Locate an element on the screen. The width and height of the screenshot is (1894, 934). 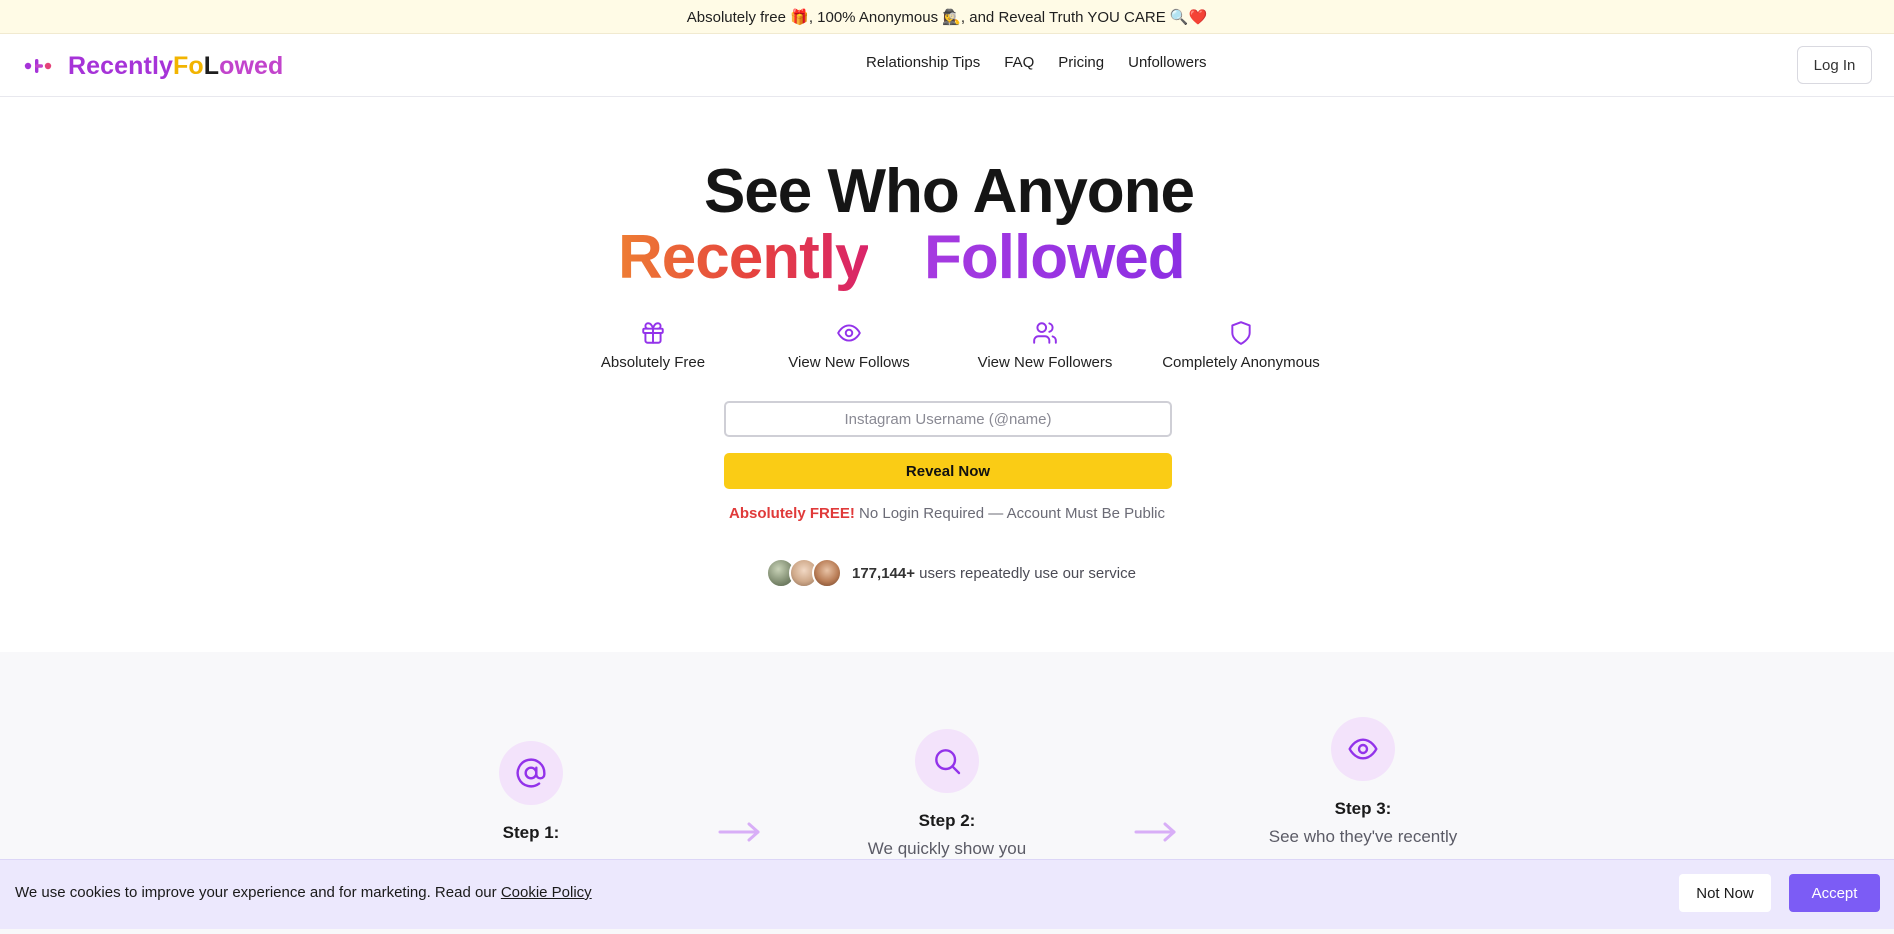
feature-absolutely-free: Absolutely Free is located at coordinates (653, 346).